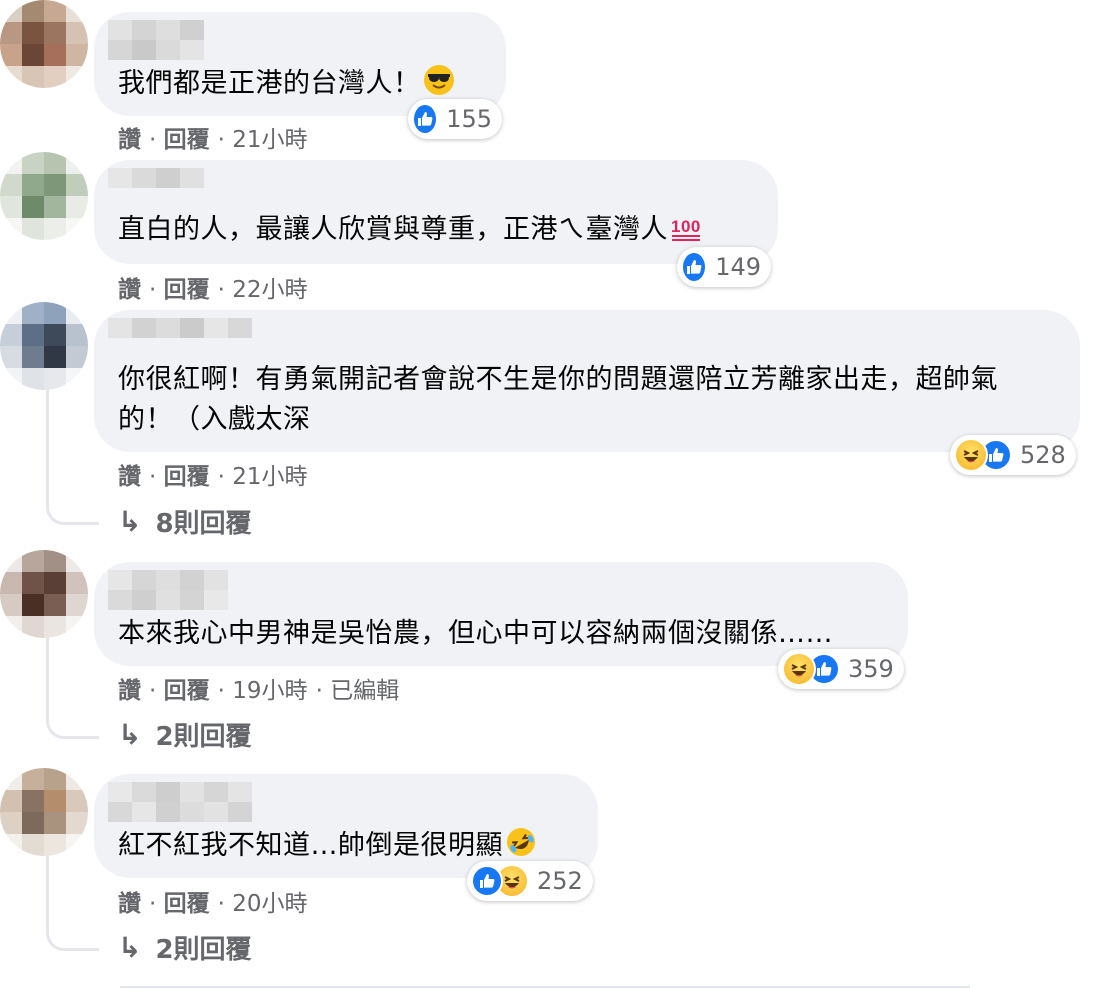 The width and height of the screenshot is (1108, 988). What do you see at coordinates (213, 904) in the screenshot?
I see `comment-actions: 讚 · 回覆 · 20小時` at bounding box center [213, 904].